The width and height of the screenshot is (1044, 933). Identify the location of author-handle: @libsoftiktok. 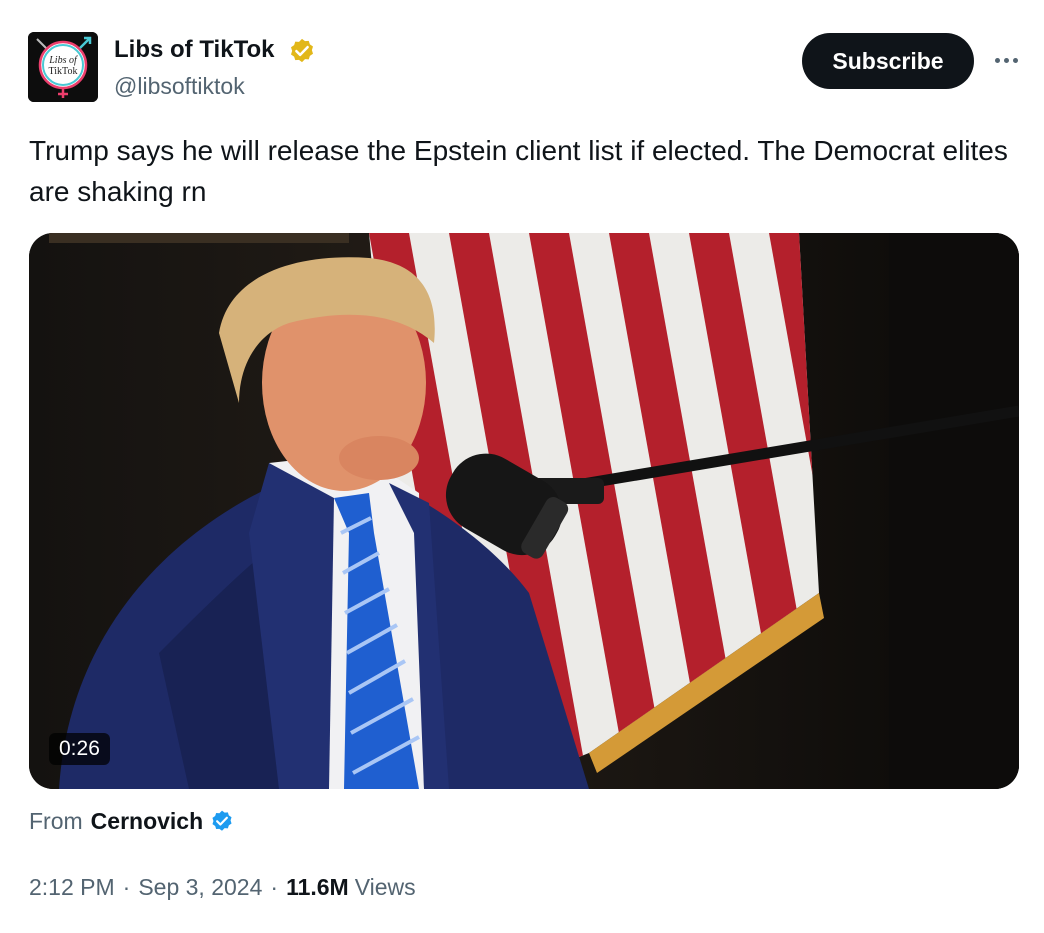
(179, 86).